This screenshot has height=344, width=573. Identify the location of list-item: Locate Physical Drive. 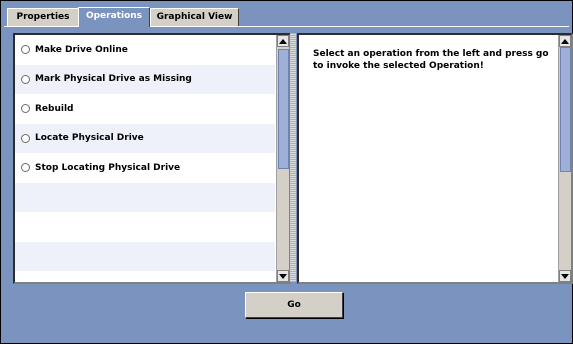
(145, 138).